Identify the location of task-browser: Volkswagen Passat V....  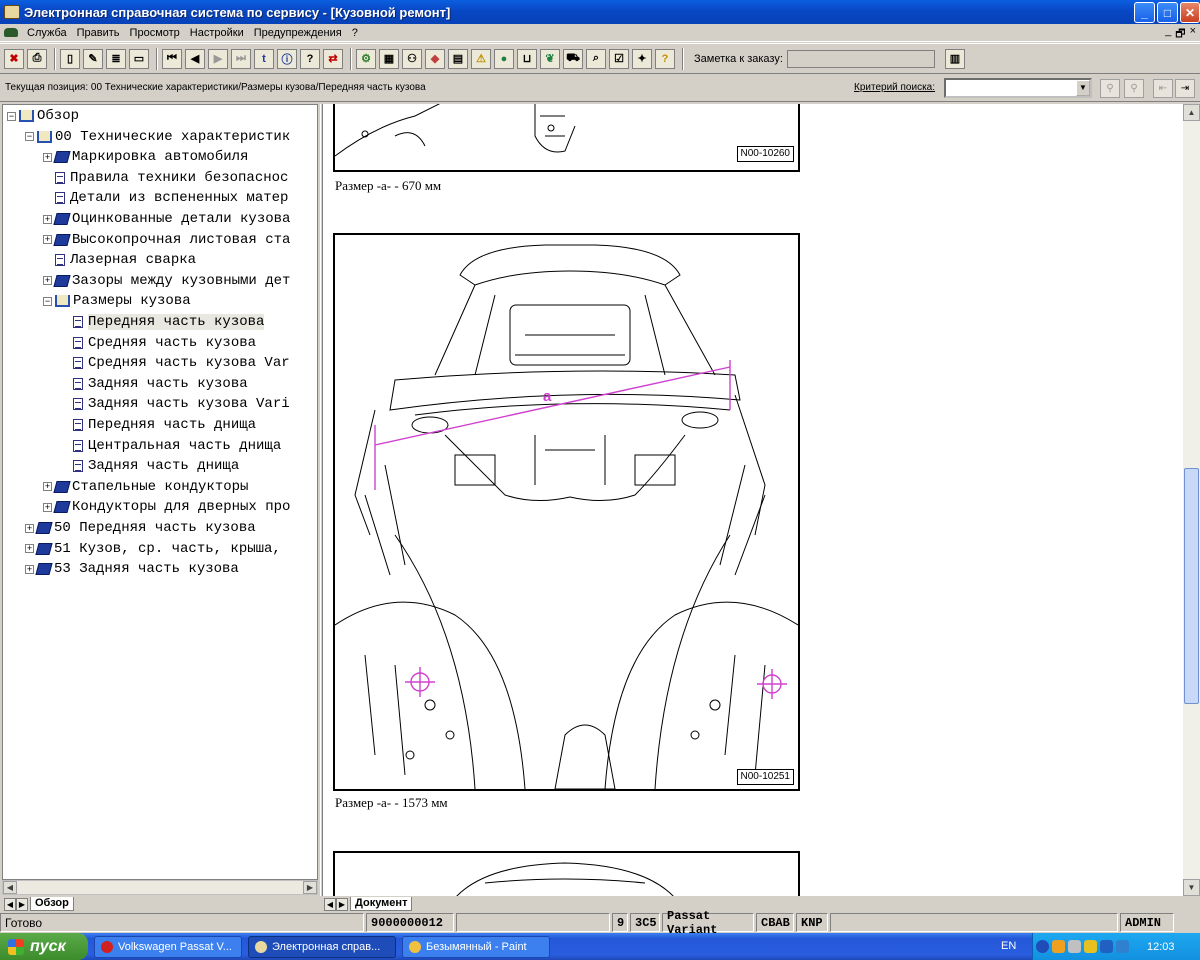
(168, 946).